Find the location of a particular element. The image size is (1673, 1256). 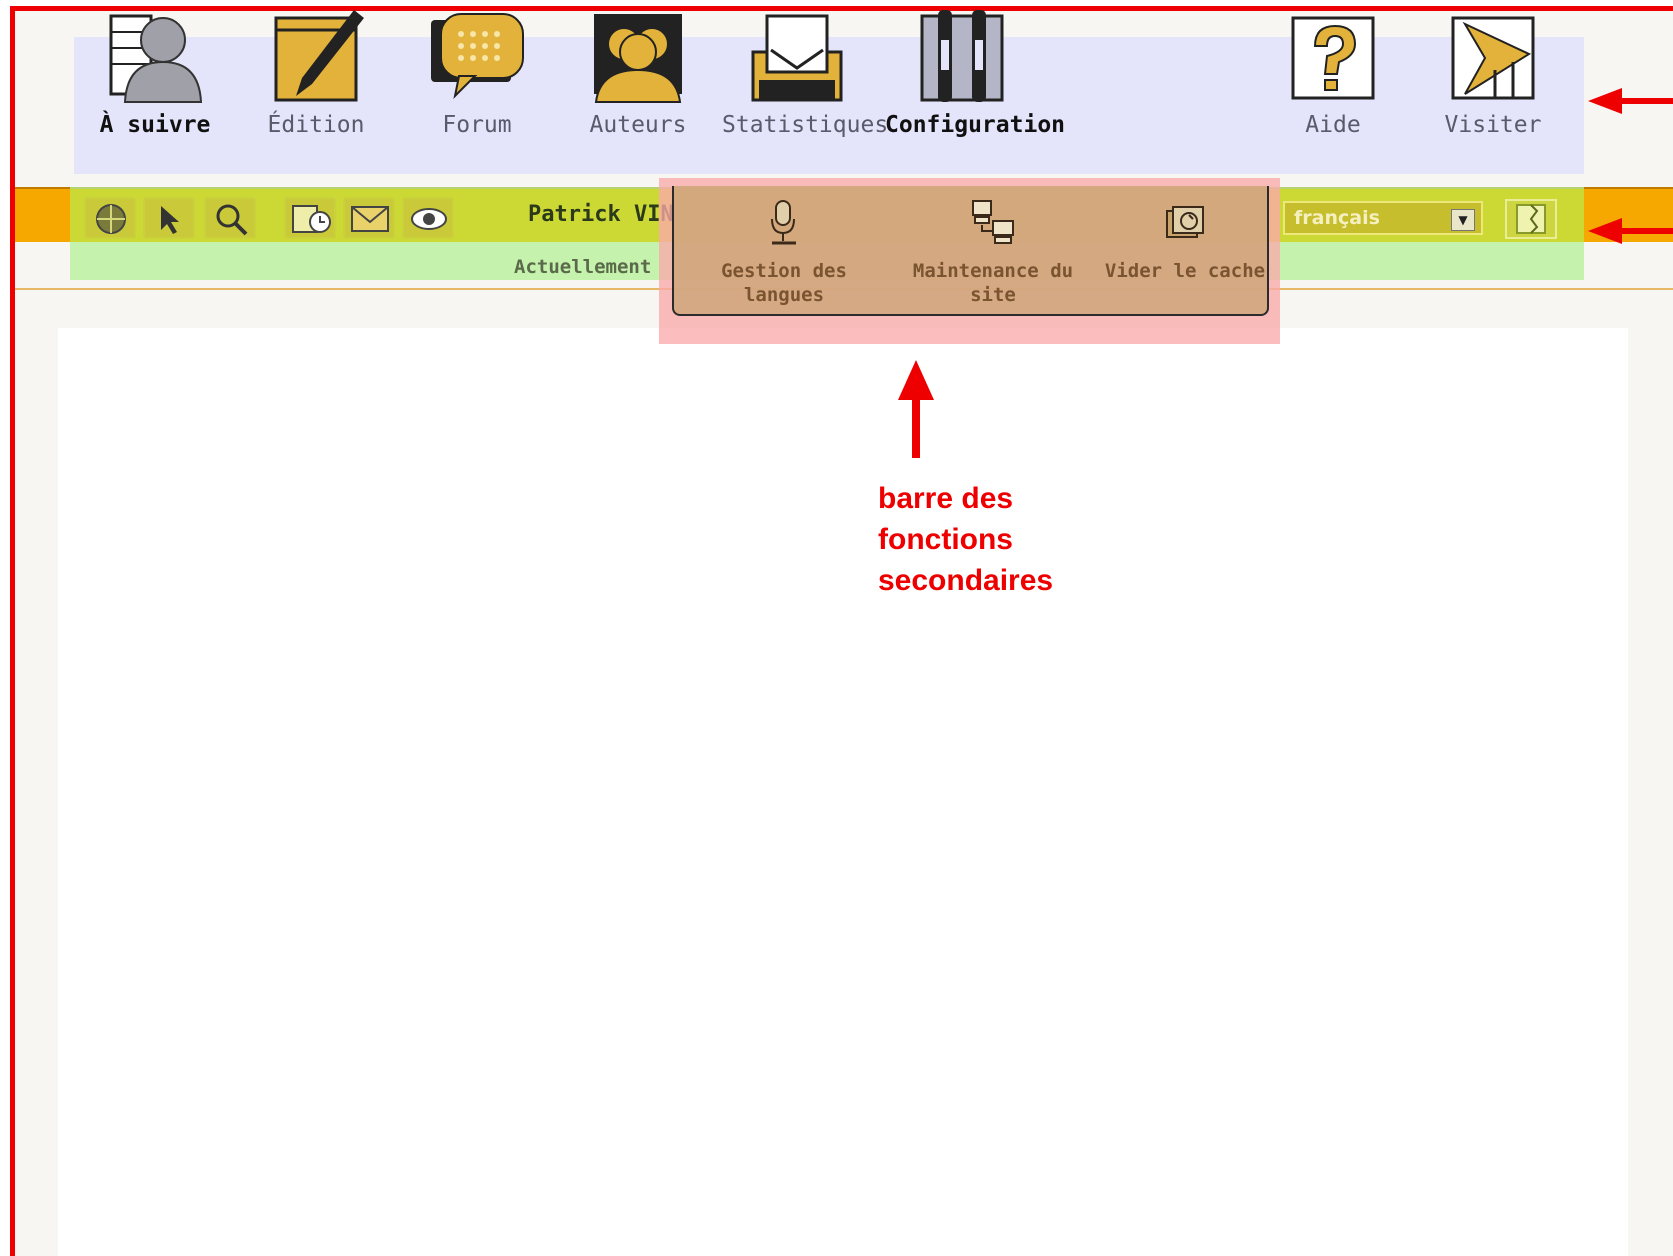

toolbar-label: Auteurs is located at coordinates (638, 125).